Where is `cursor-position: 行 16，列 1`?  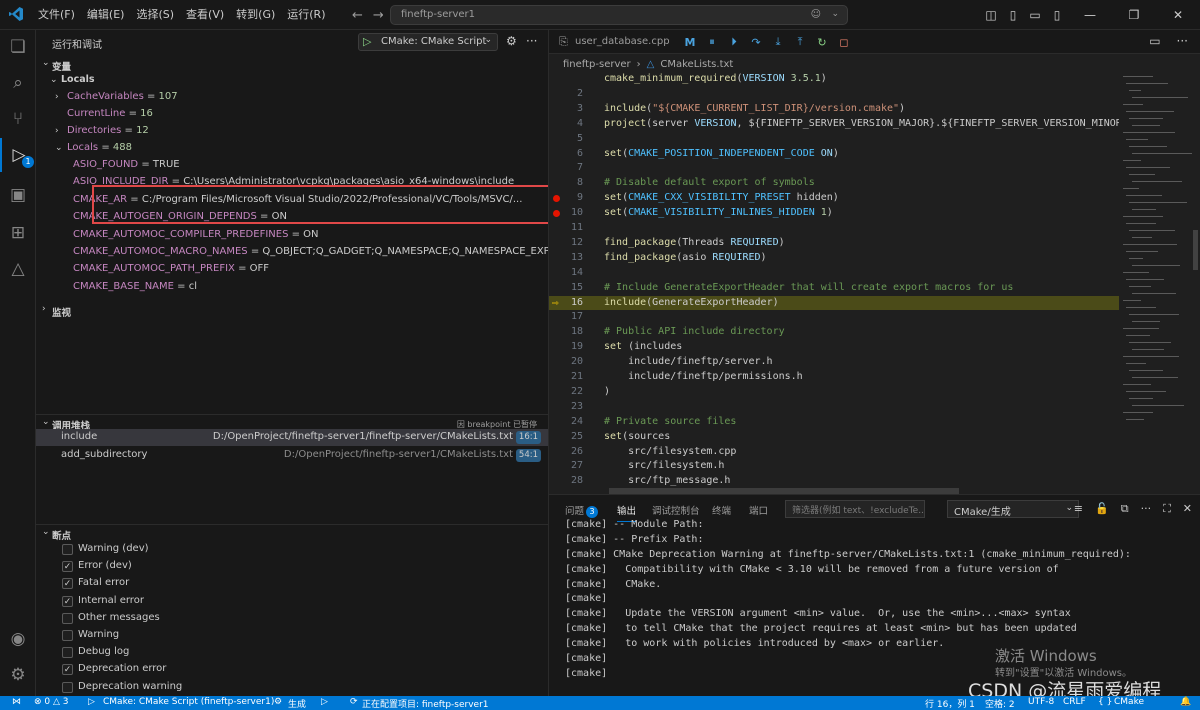 cursor-position: 行 16，列 1 is located at coordinates (950, 703).